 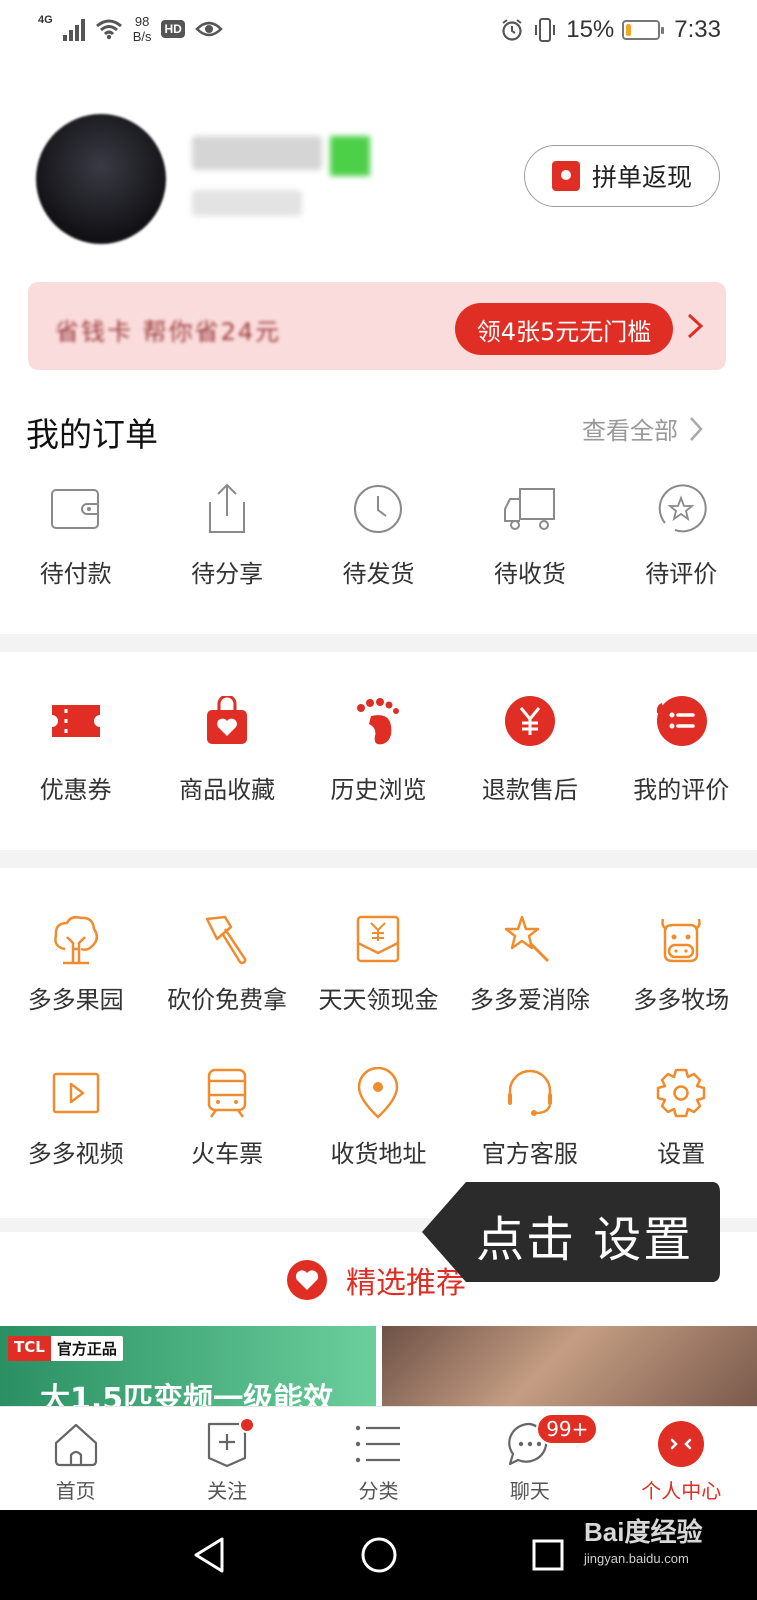 What do you see at coordinates (227, 1154) in the screenshot?
I see `service-label: 火车票` at bounding box center [227, 1154].